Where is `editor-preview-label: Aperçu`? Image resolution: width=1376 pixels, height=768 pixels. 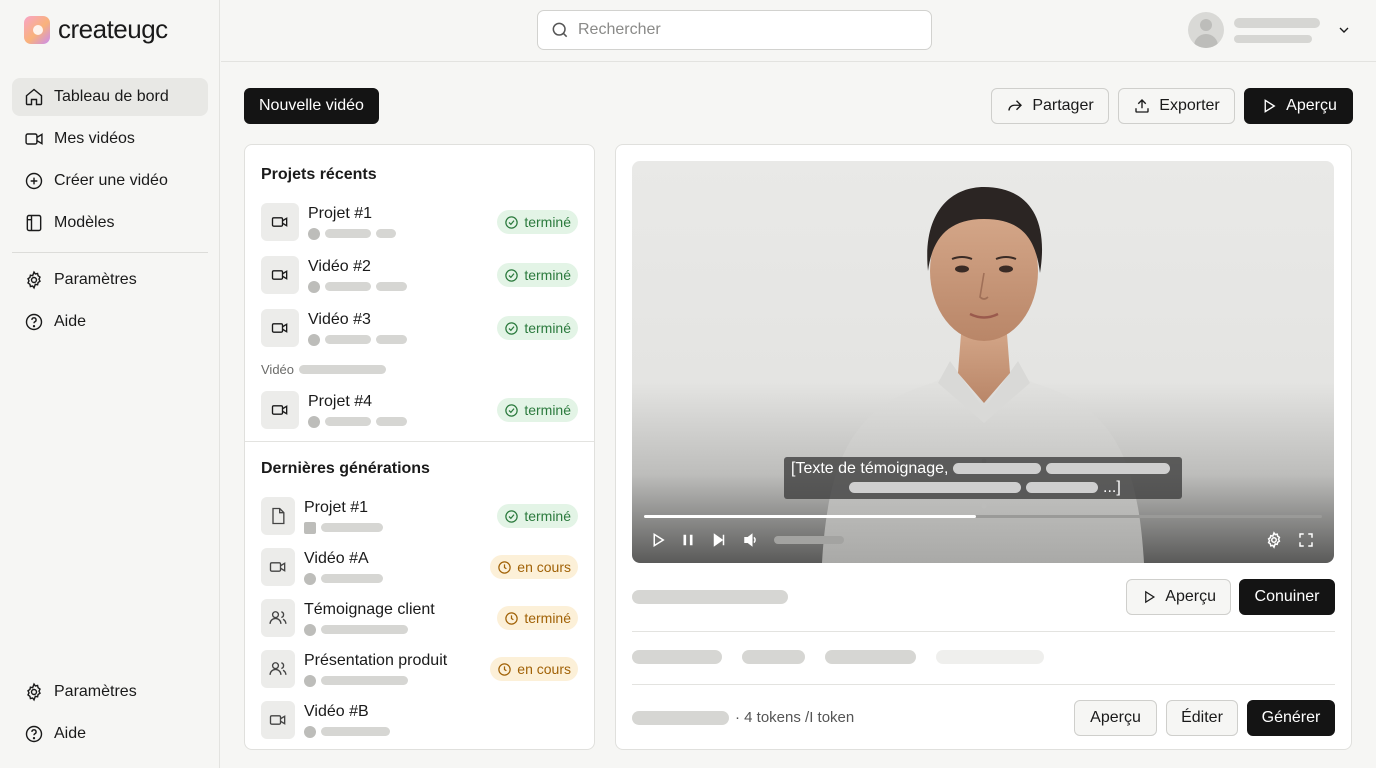 editor-preview-label: Aperçu is located at coordinates (1190, 596).